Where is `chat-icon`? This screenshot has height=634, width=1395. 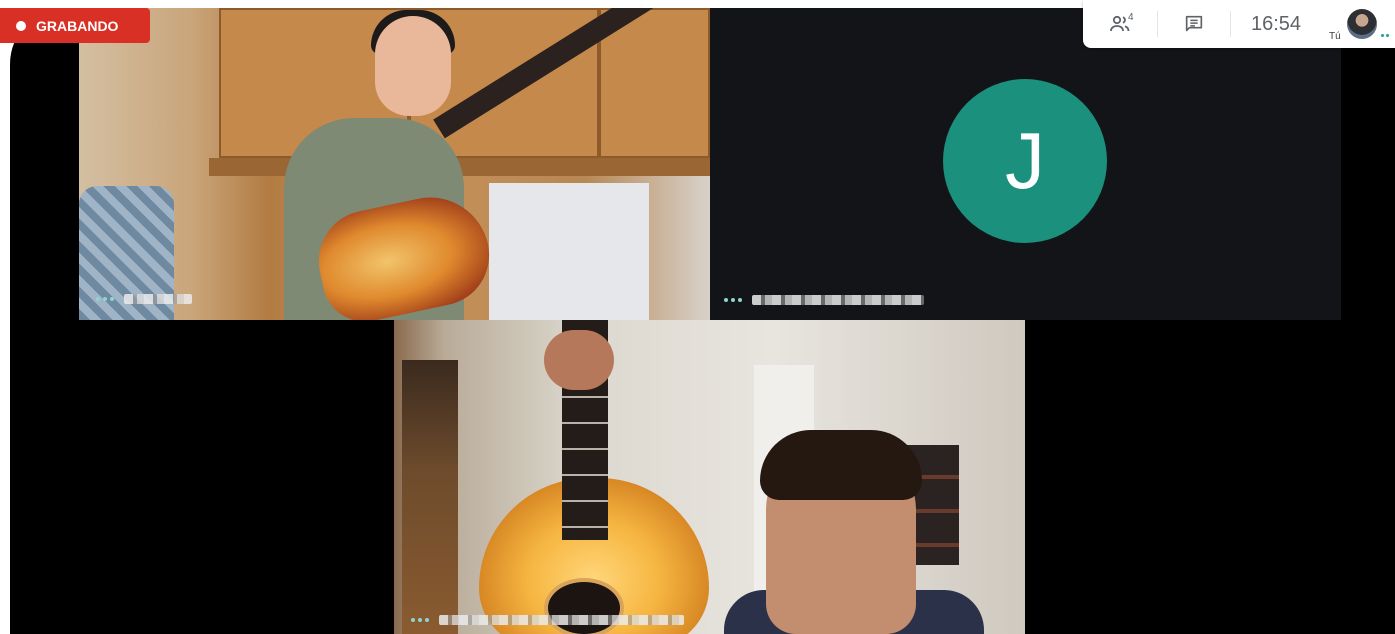
chat-icon is located at coordinates (1194, 23).